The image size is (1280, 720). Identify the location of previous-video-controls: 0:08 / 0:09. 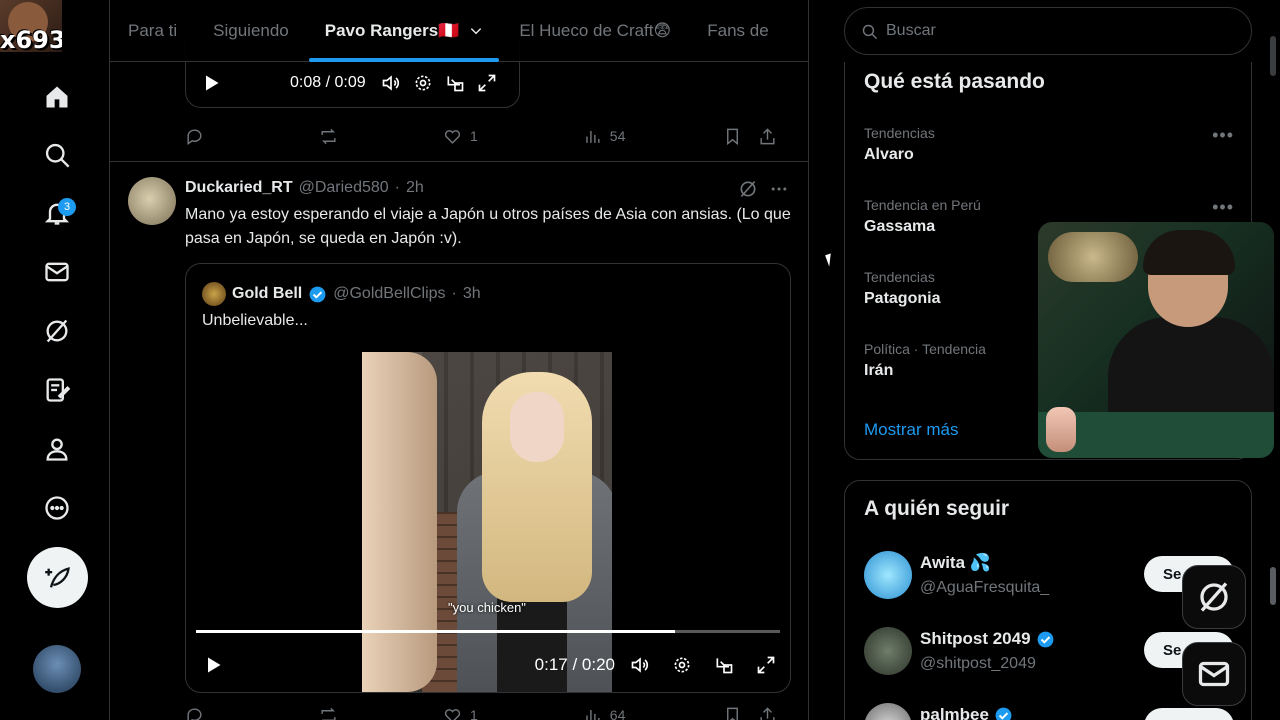
(349, 83).